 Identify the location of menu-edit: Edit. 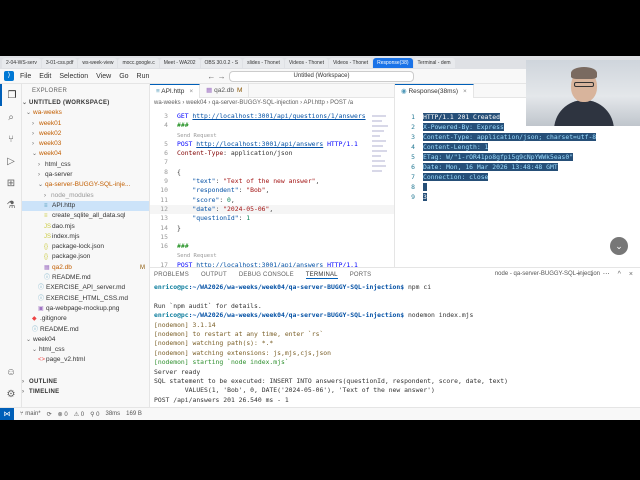
(45, 76).